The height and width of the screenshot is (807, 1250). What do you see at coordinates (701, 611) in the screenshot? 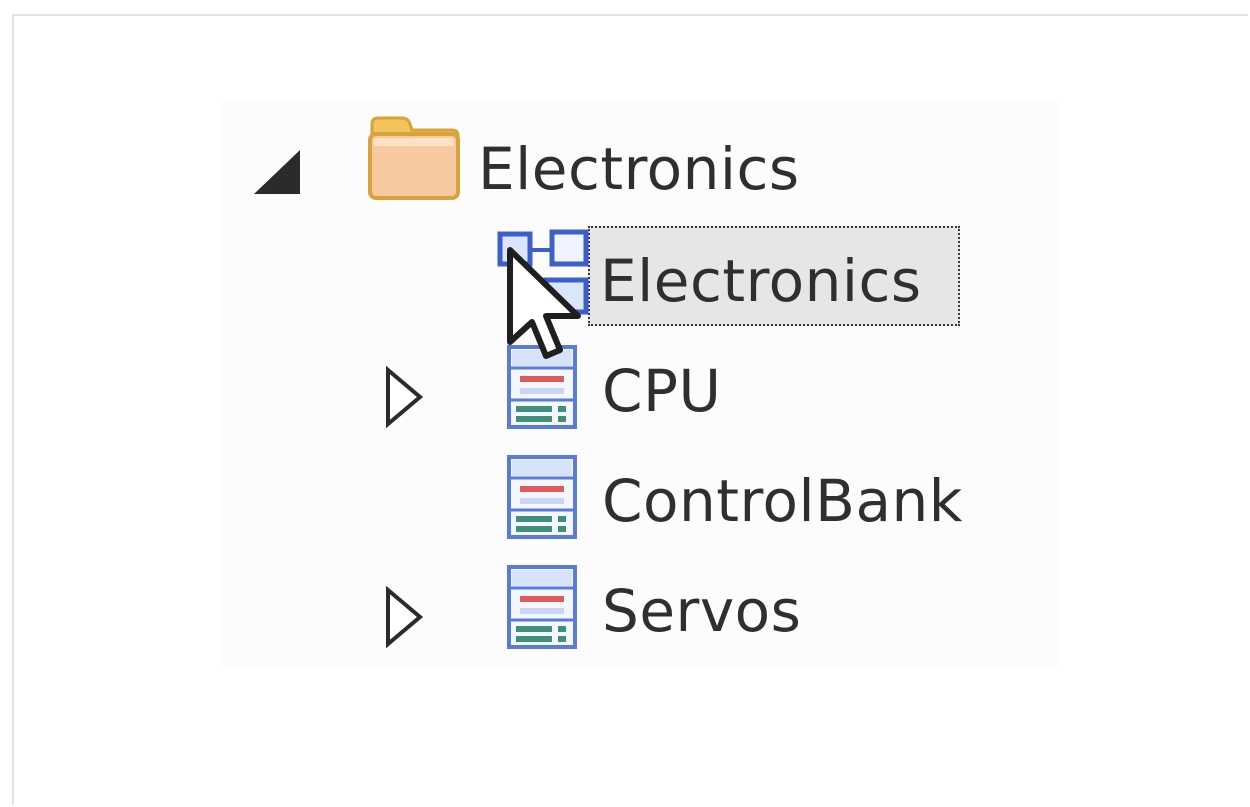
I see `tree-item-label: Servos` at bounding box center [701, 611].